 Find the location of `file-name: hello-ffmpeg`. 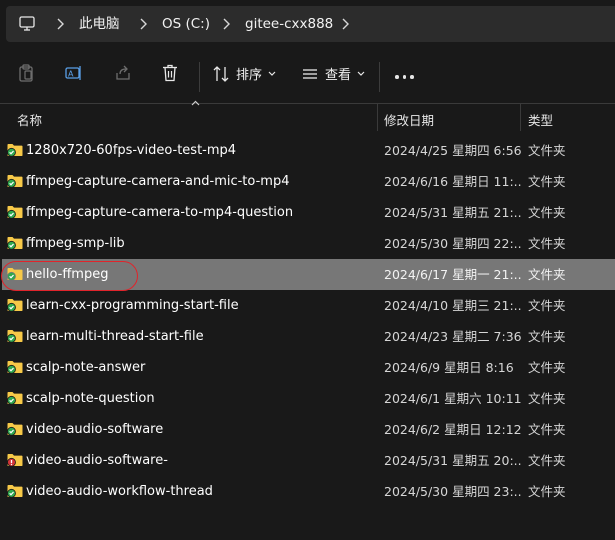

file-name: hello-ffmpeg is located at coordinates (67, 274).